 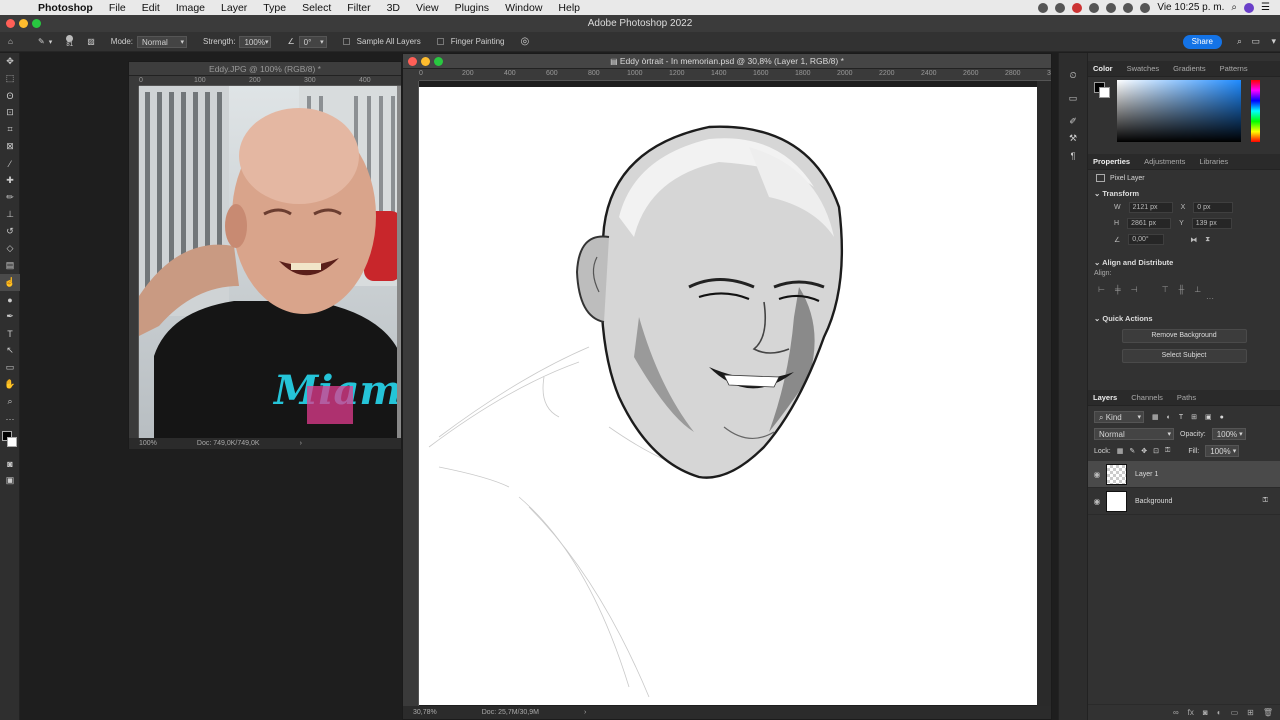 I want to click on hand-tool-icon: ✋, so click(x=10, y=384).